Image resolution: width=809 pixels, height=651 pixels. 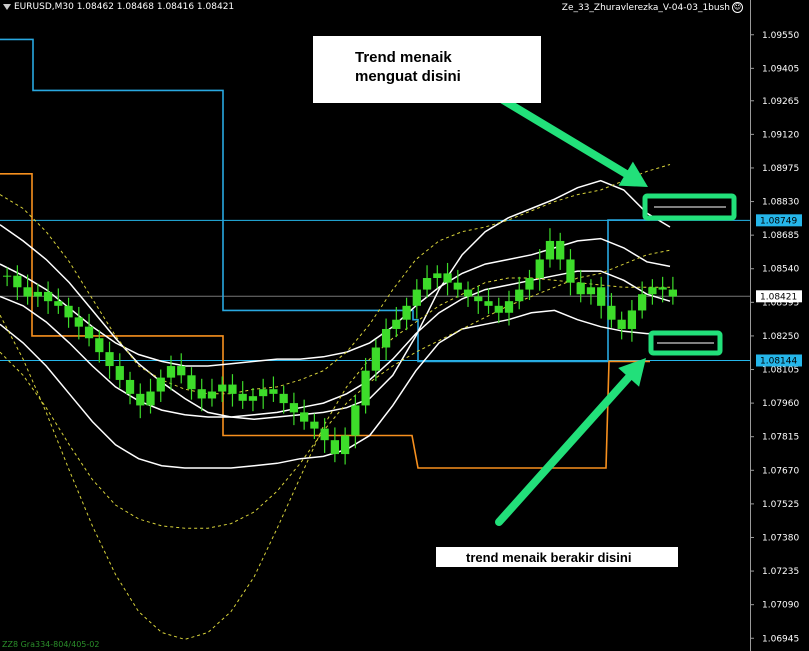 I want to click on footer-label: ZZ8 Gra334-804/405-02, so click(x=51, y=644).